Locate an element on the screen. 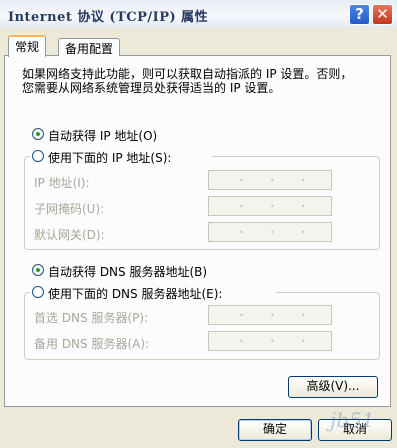 The height and width of the screenshot is (448, 397). default-gateway-label: 默认网关(D): is located at coordinates (69, 235).